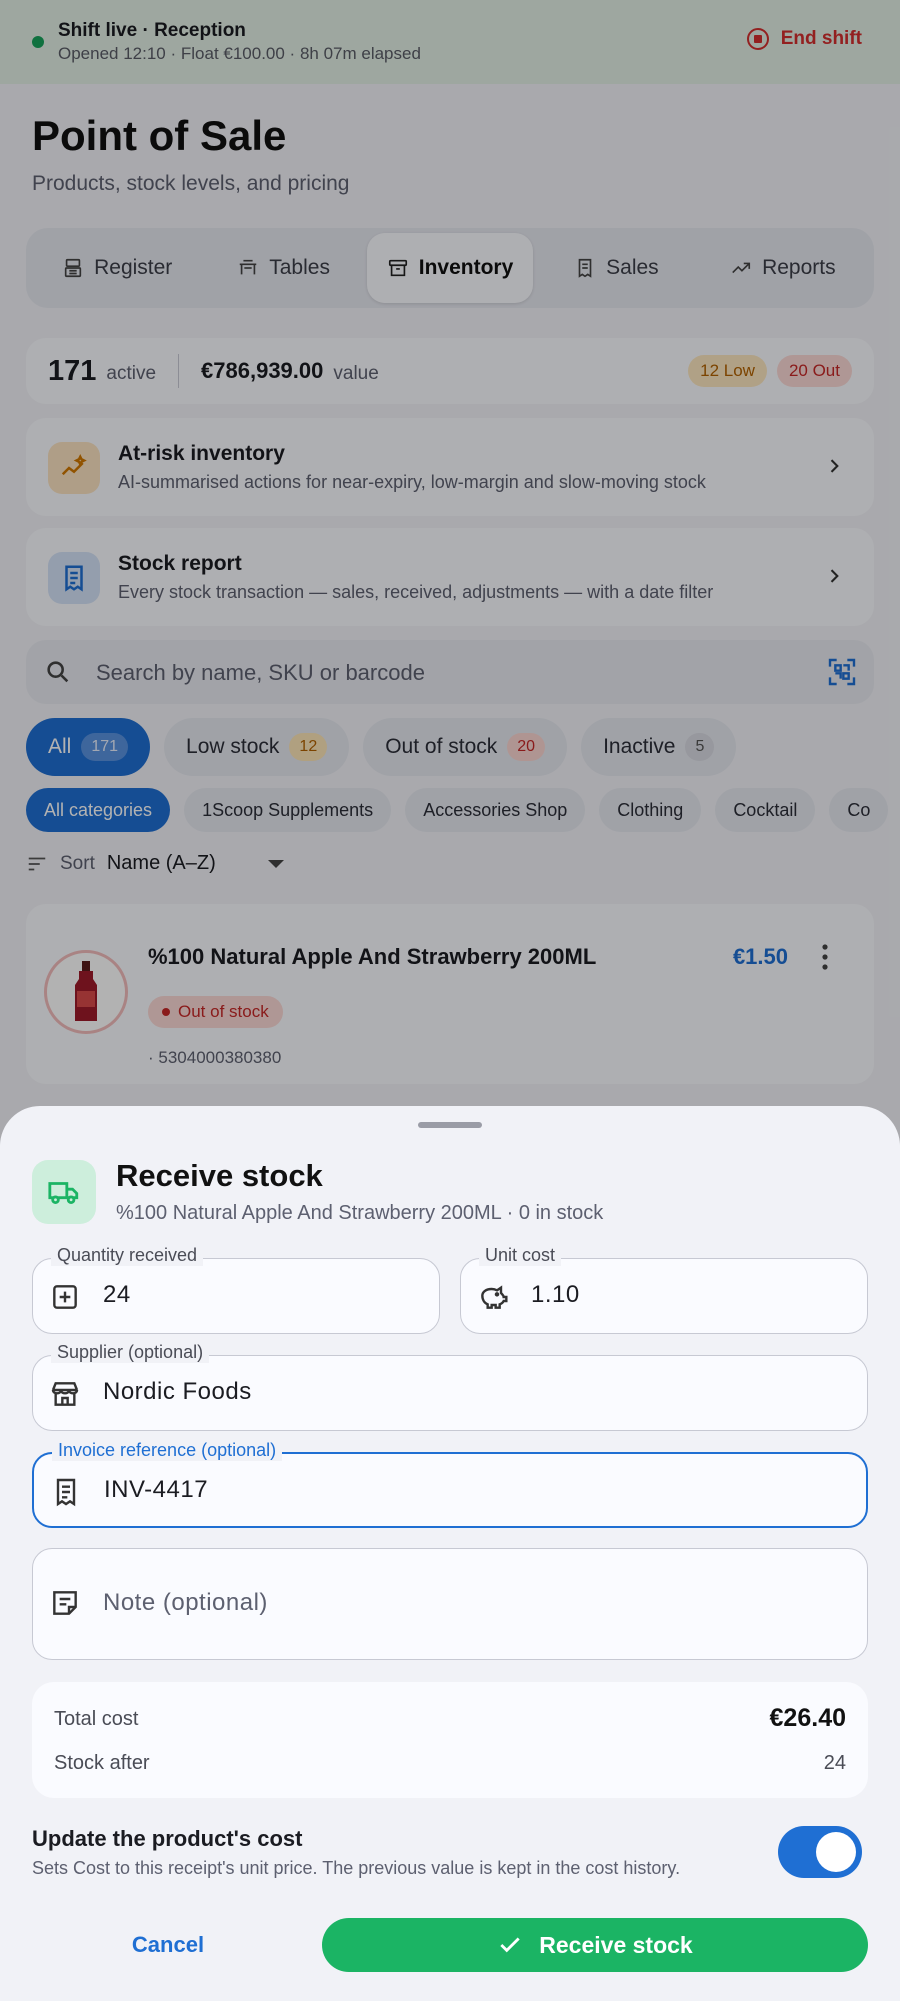 The image size is (900, 2001). What do you see at coordinates (185, 1602) in the screenshot?
I see `note-placeholder: Note (optional)` at bounding box center [185, 1602].